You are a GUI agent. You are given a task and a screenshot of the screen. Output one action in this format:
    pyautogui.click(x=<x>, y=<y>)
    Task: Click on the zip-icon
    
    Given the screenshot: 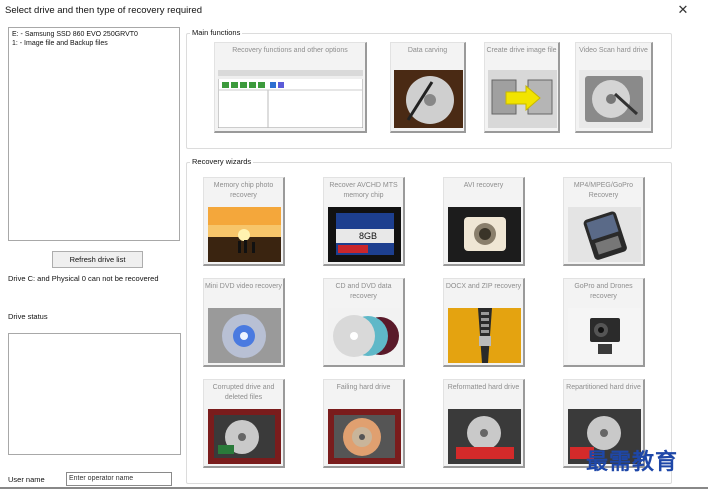 What is the action you would take?
    pyautogui.click(x=484, y=335)
    